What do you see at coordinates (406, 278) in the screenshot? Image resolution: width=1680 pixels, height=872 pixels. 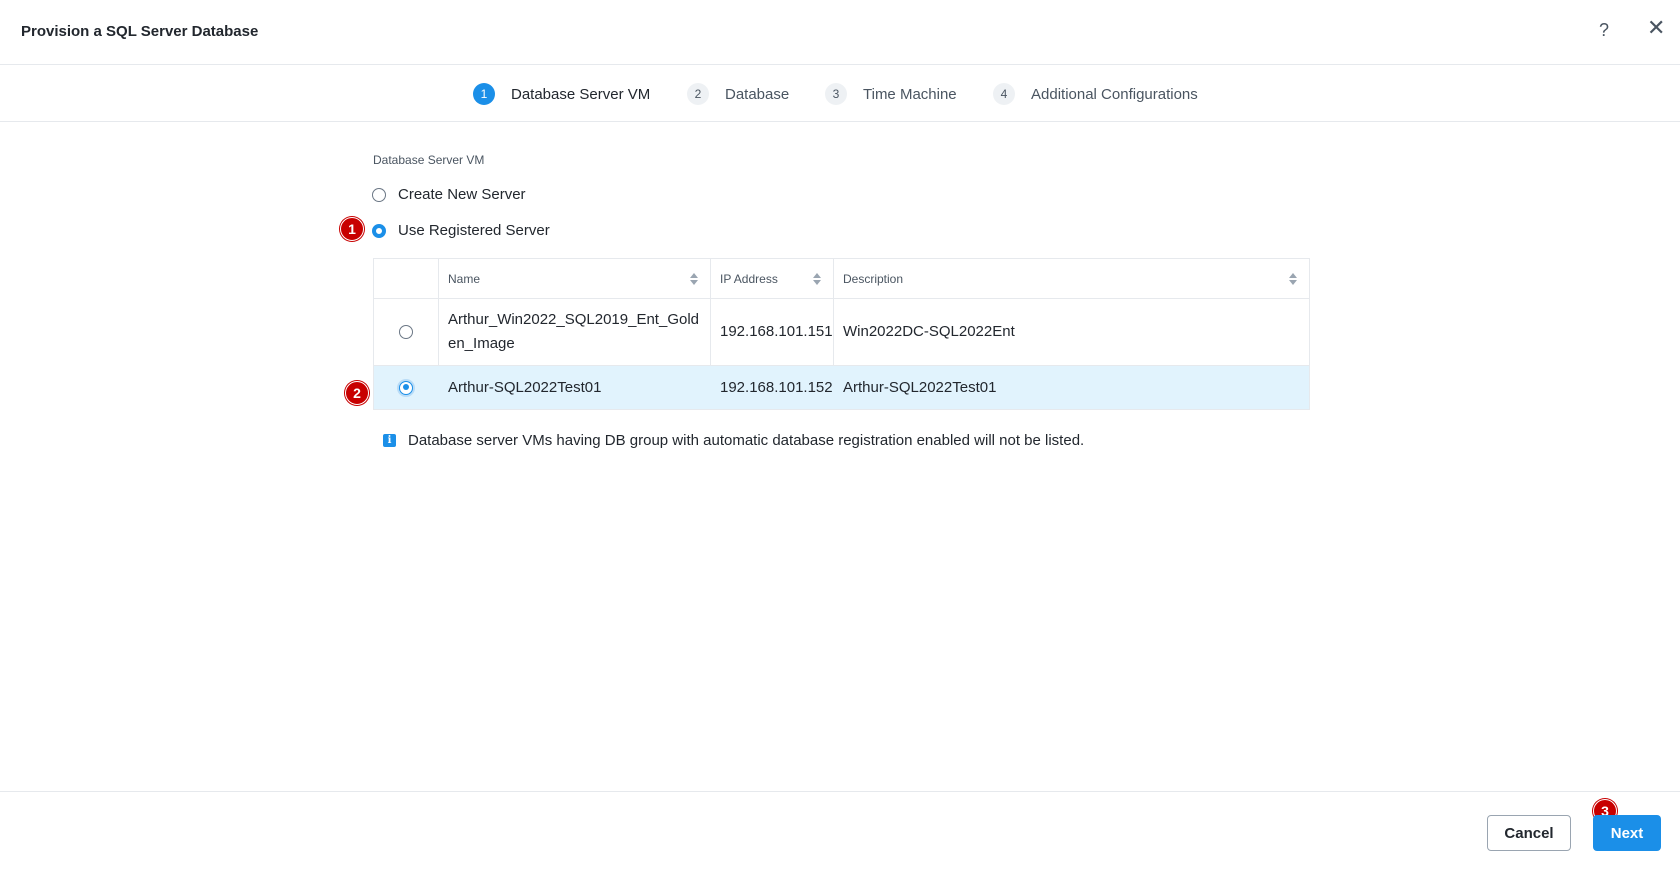 I see `select-column-header` at bounding box center [406, 278].